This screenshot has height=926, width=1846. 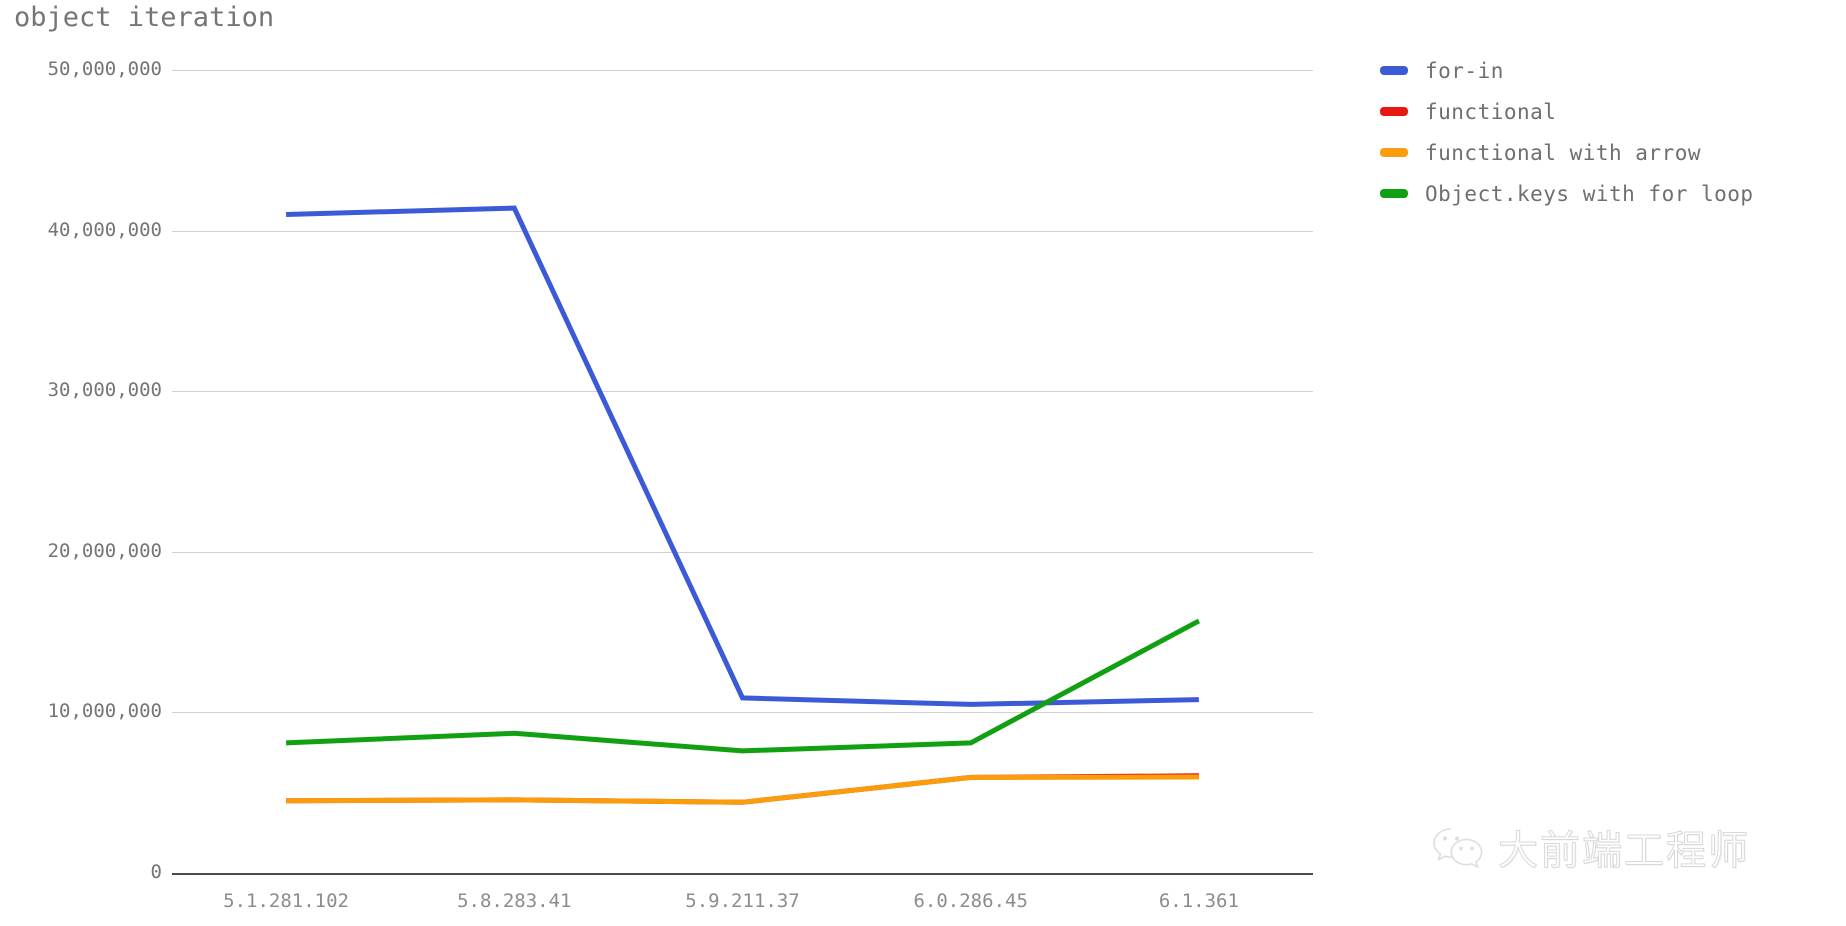 I want to click on watermark: 大前端工程师, so click(x=1591, y=847).